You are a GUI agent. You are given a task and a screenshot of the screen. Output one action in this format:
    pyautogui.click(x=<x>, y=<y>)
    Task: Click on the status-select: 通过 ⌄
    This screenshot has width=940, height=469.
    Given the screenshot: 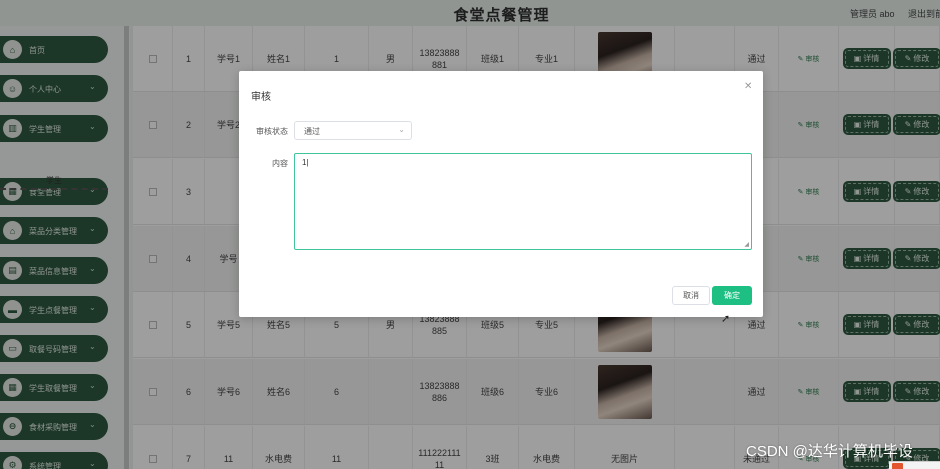 What is the action you would take?
    pyautogui.click(x=353, y=130)
    